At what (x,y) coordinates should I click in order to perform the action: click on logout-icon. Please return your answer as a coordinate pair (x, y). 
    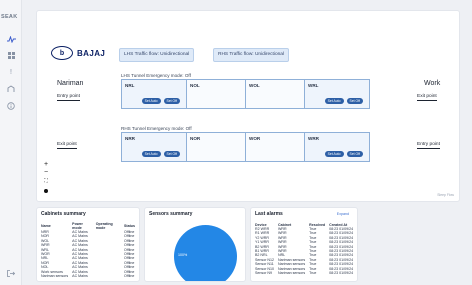
    Looking at the image, I should click on (11, 274).